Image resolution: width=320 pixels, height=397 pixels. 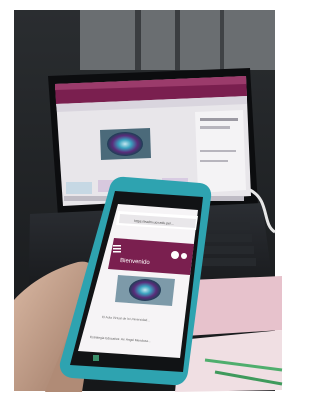 What do you see at coordinates (233, 306) in the screenshot?
I see `pink-box` at bounding box center [233, 306].